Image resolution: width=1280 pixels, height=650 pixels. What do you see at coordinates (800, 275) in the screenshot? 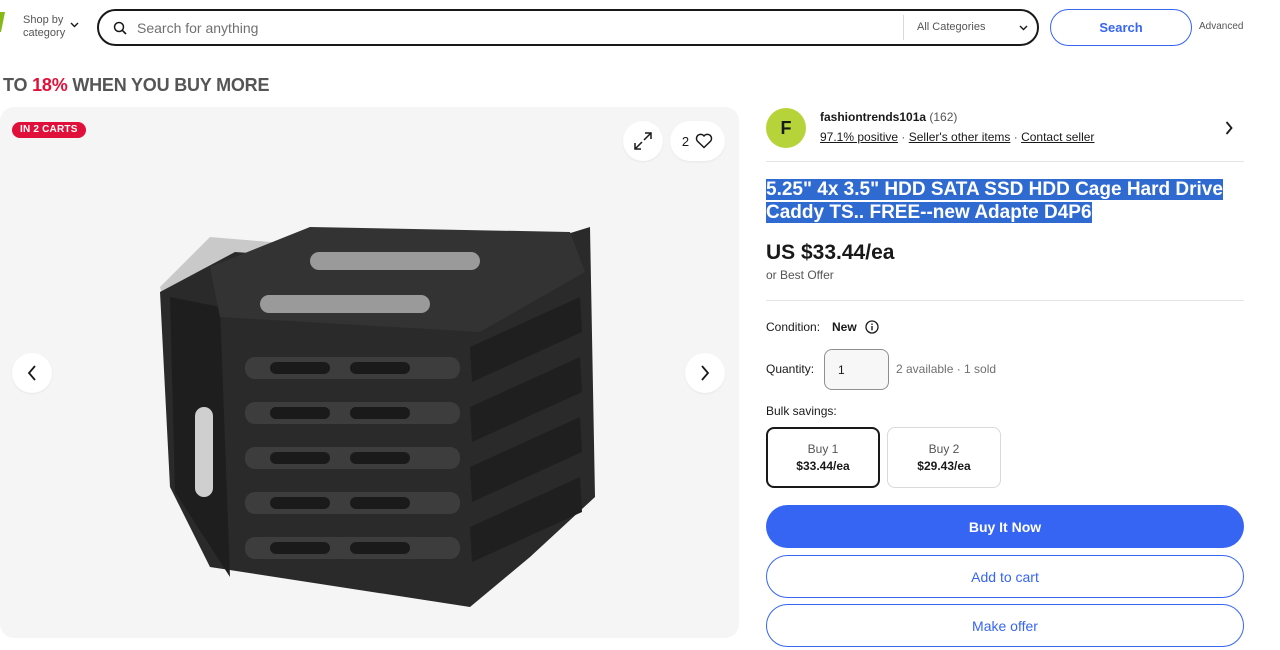
I see `best-offer-note: or Best Offer` at bounding box center [800, 275].